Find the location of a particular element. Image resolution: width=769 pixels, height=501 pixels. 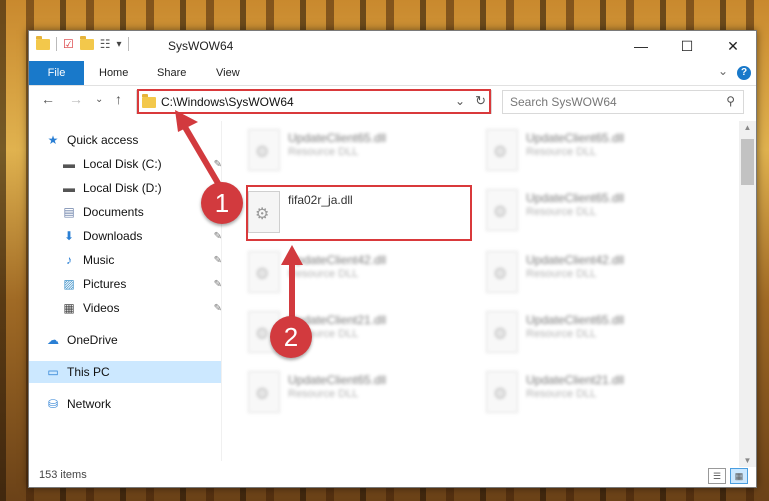

step-marker-1: 1 is located at coordinates (222, 203).